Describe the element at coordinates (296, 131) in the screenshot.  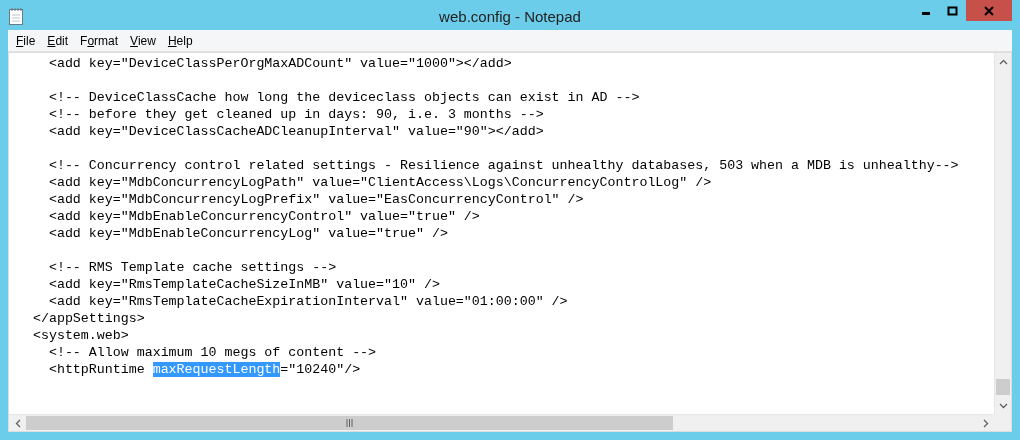
I see `code-line: <add key="DeviceClassCacheADCleanupInterval" value="90"></add>` at that location.